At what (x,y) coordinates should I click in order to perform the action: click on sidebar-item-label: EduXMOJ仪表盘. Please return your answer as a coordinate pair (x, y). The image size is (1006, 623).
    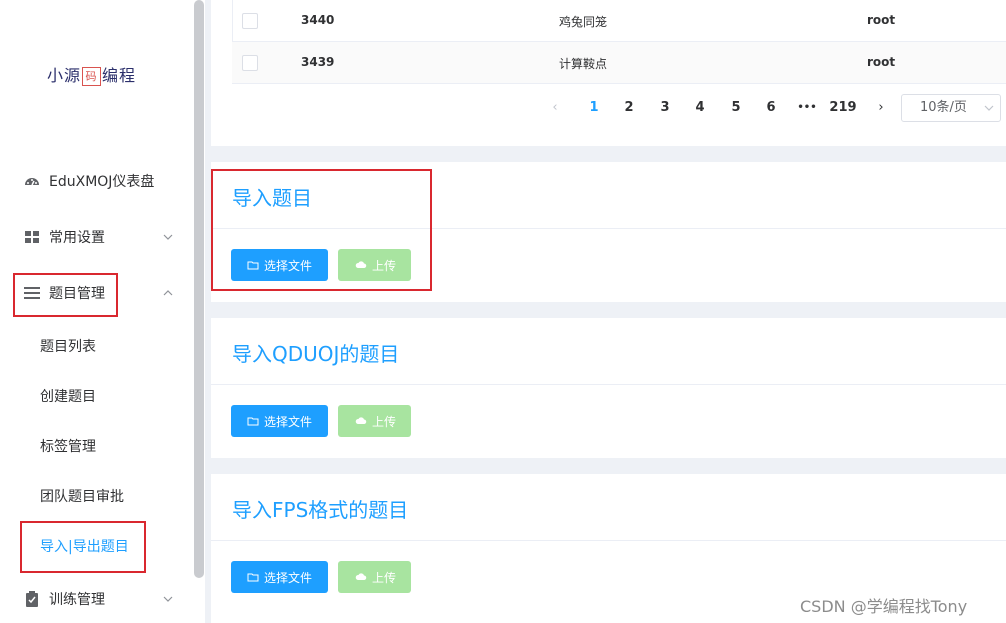
    Looking at the image, I should click on (102, 182).